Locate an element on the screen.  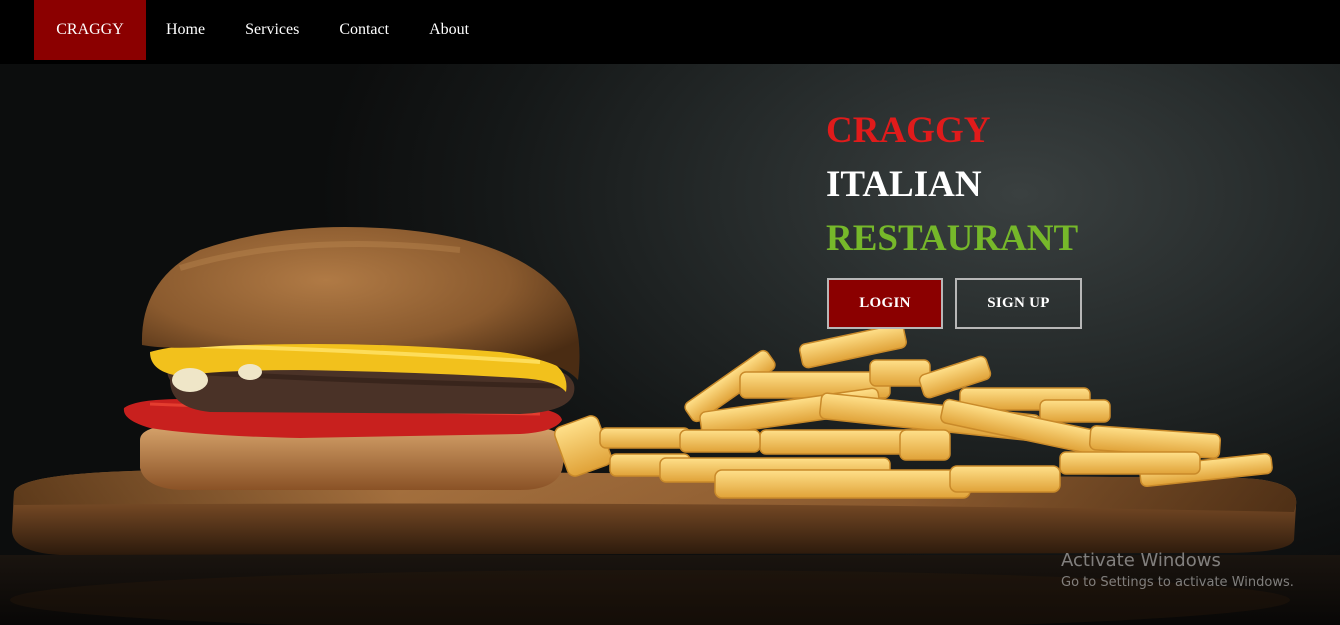
watermark-title: Activate Windows is located at coordinates (1141, 560).